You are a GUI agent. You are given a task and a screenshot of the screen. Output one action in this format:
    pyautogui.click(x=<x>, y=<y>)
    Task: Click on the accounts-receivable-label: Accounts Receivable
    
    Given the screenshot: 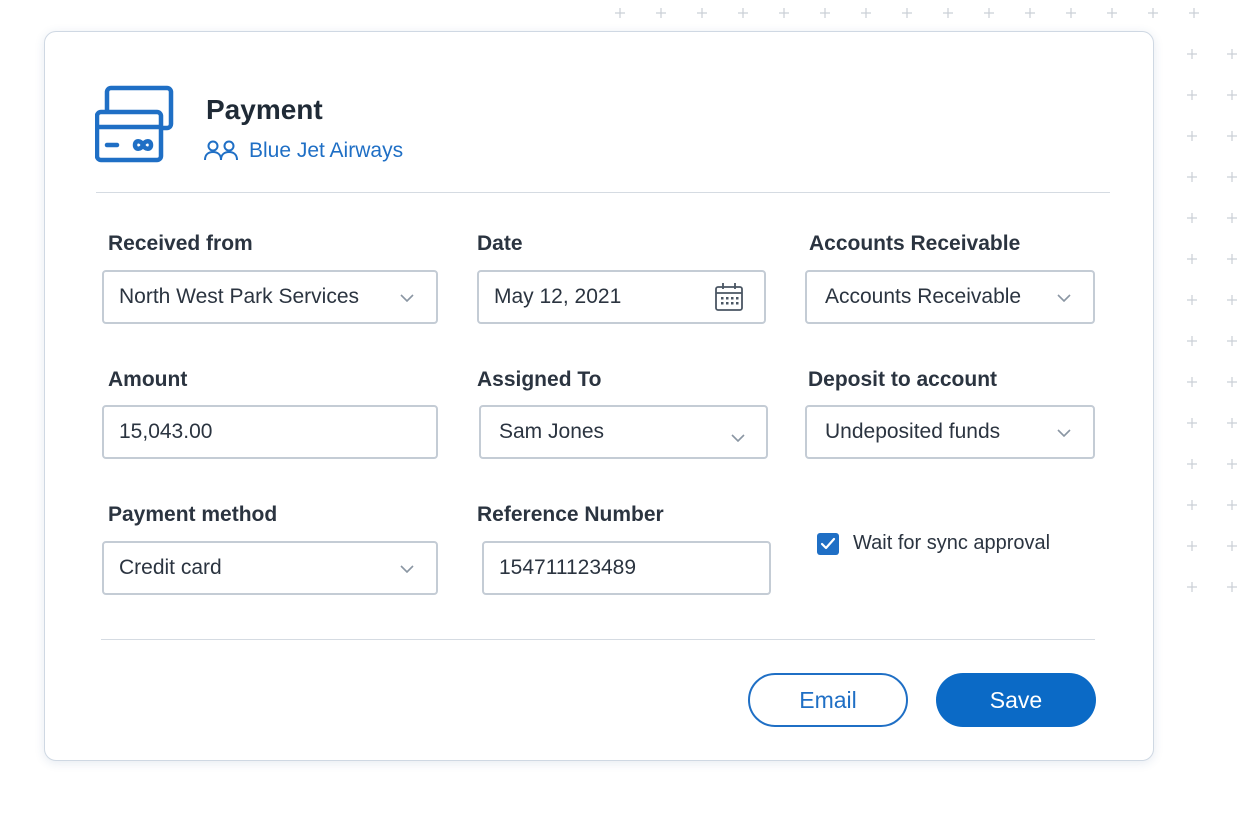 What is the action you would take?
    pyautogui.click(x=915, y=243)
    